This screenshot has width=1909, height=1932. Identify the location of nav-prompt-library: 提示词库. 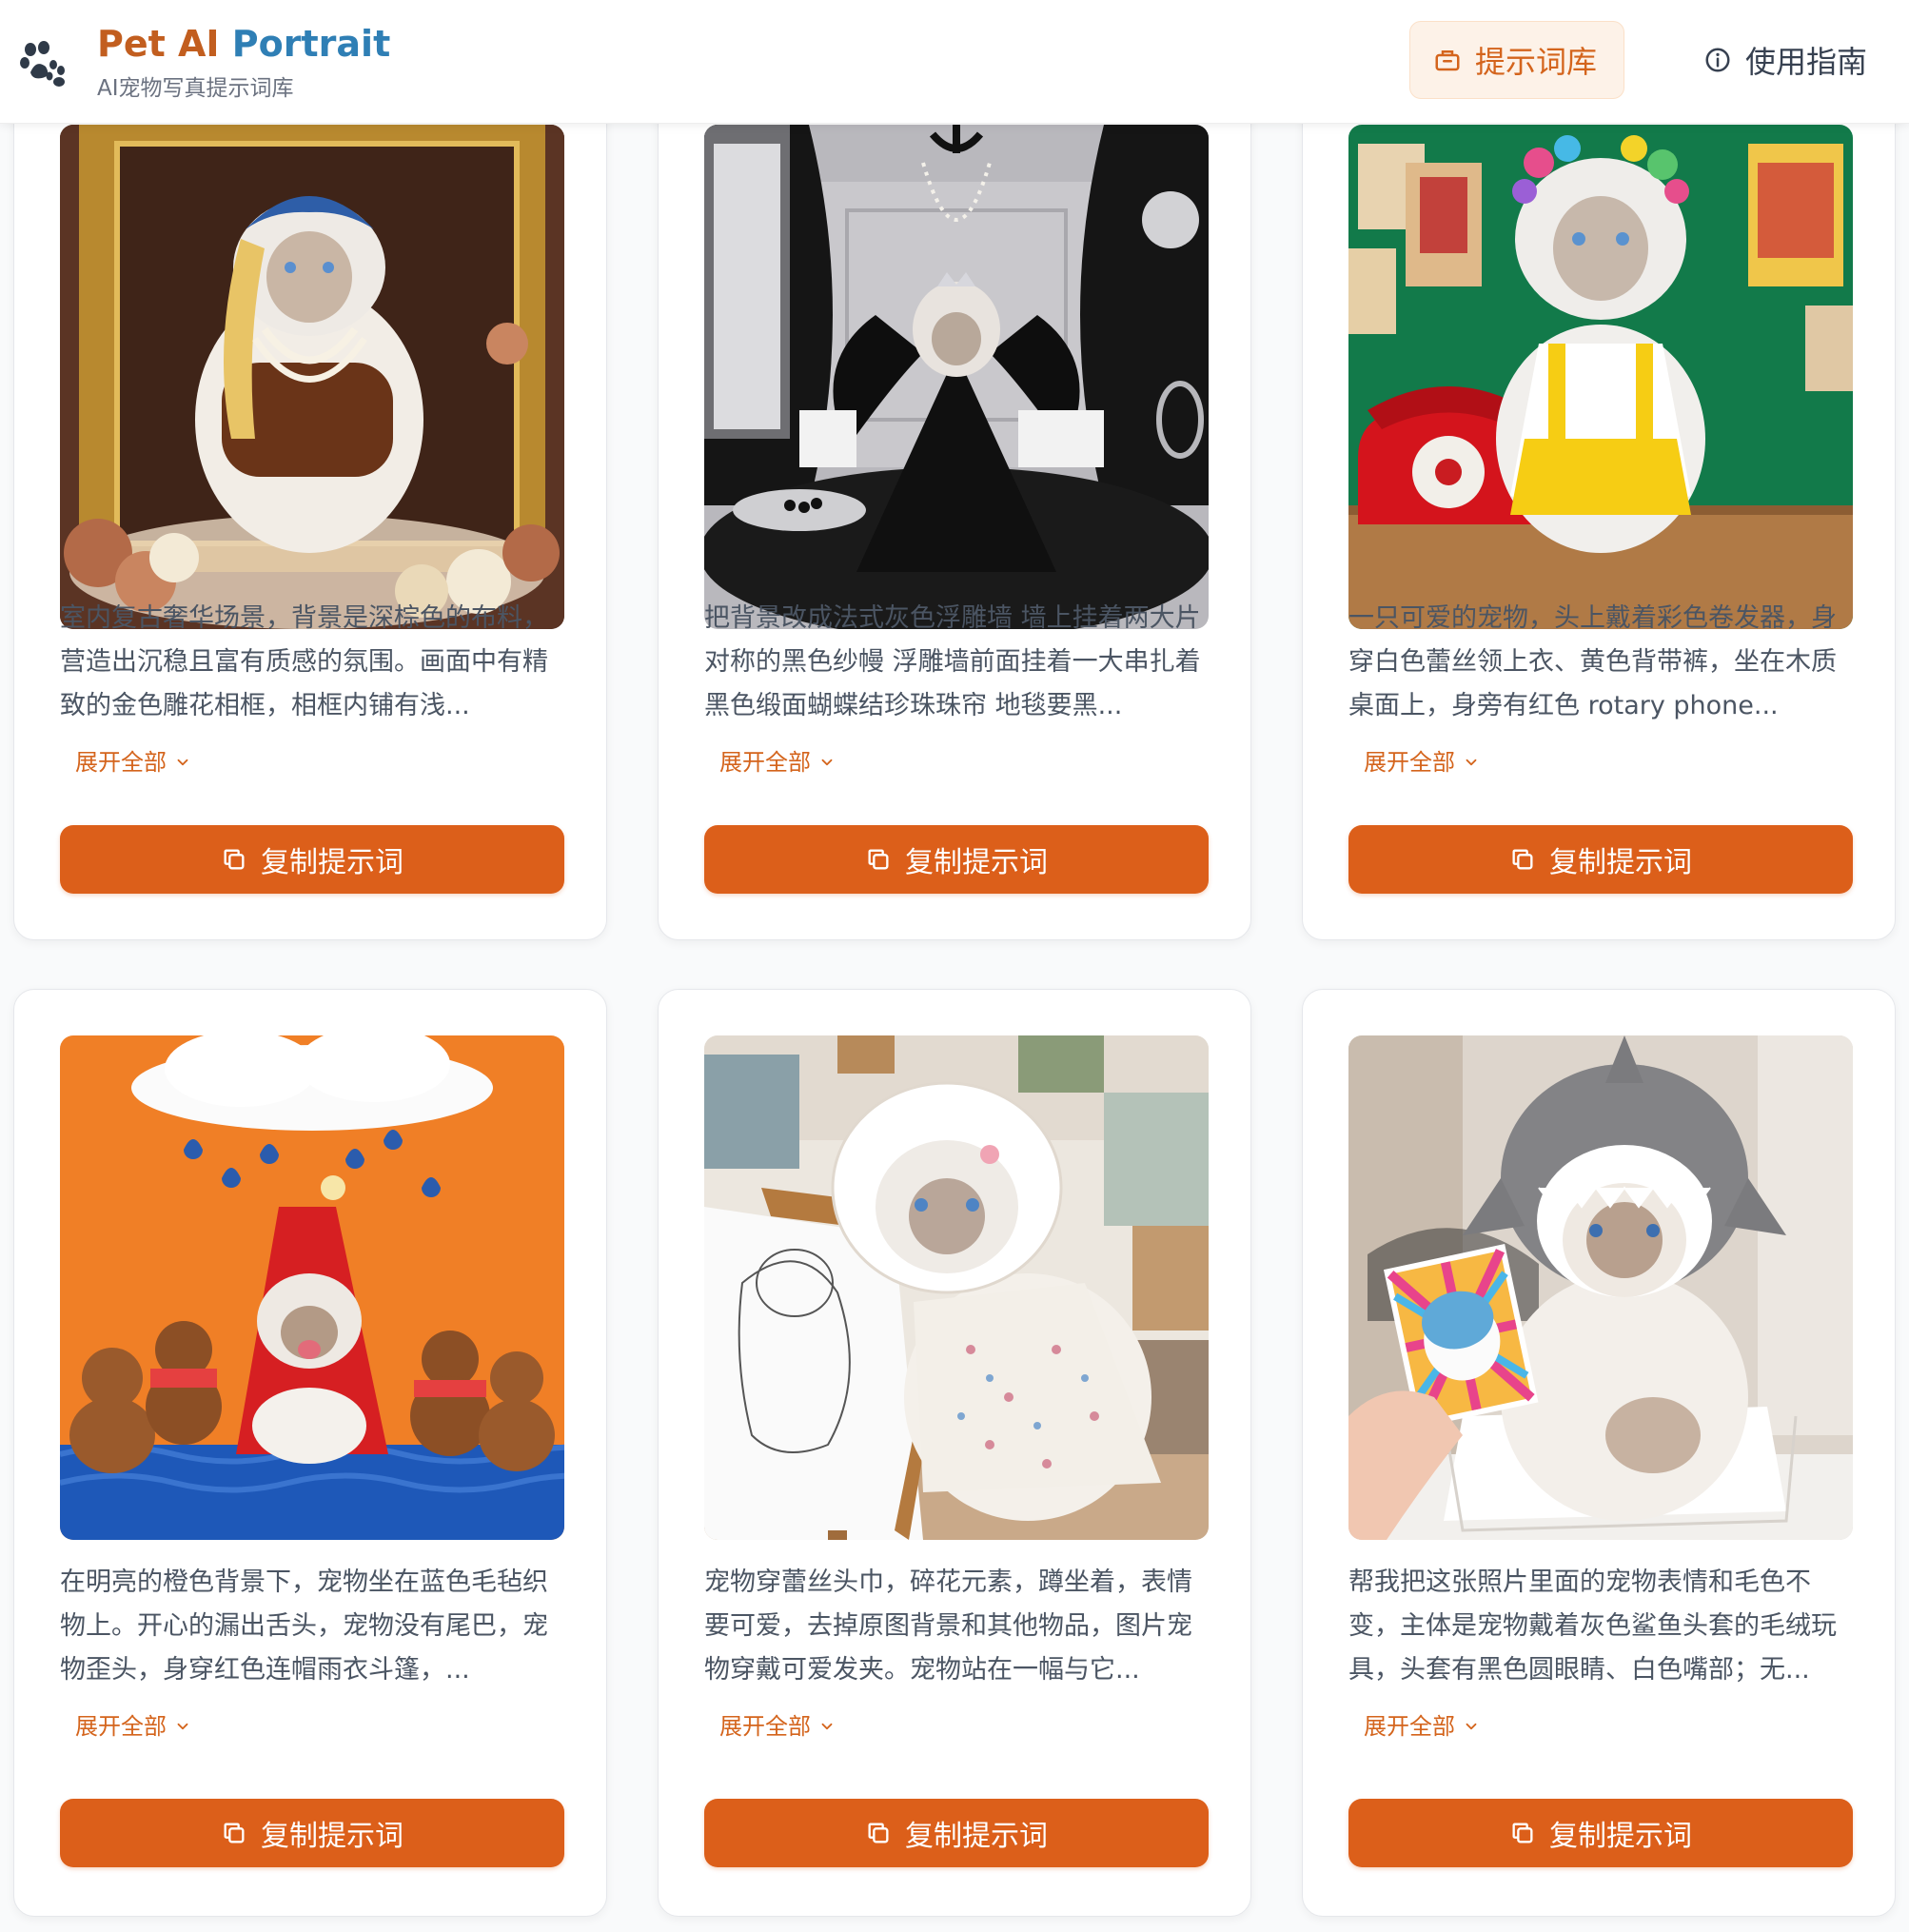
(1516, 60).